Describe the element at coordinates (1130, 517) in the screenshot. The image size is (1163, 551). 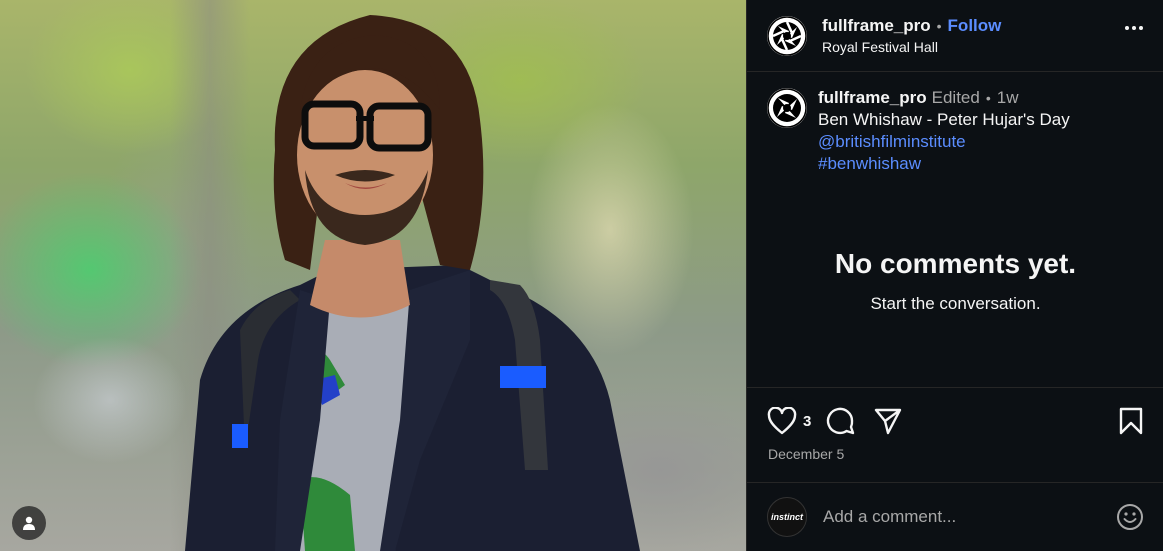
I see `emoji-icon` at that location.